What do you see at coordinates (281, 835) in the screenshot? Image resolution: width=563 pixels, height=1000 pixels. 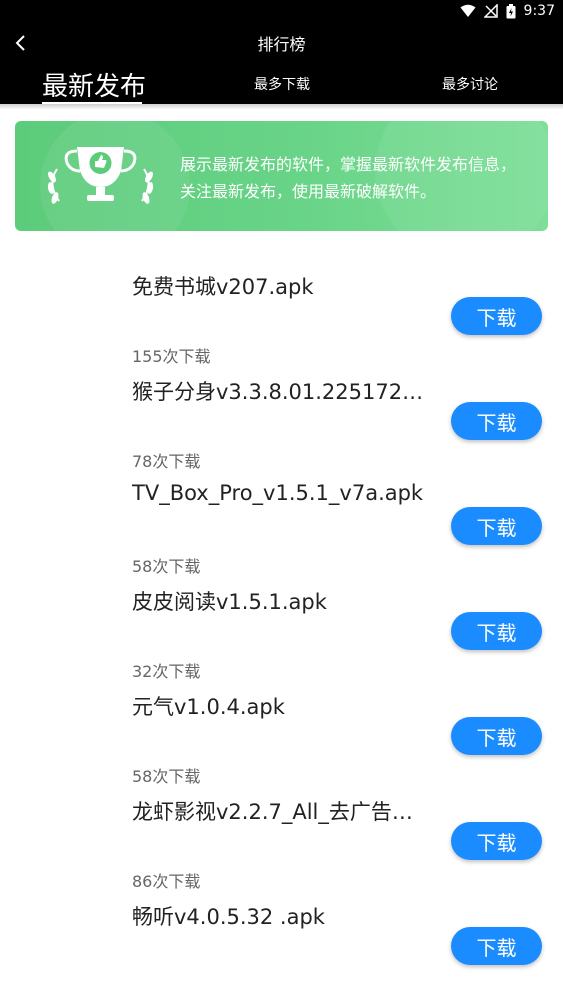 I see `list-item: 龙虾影视v2.2.7_All_去广告… 下载 86次下载` at bounding box center [281, 835].